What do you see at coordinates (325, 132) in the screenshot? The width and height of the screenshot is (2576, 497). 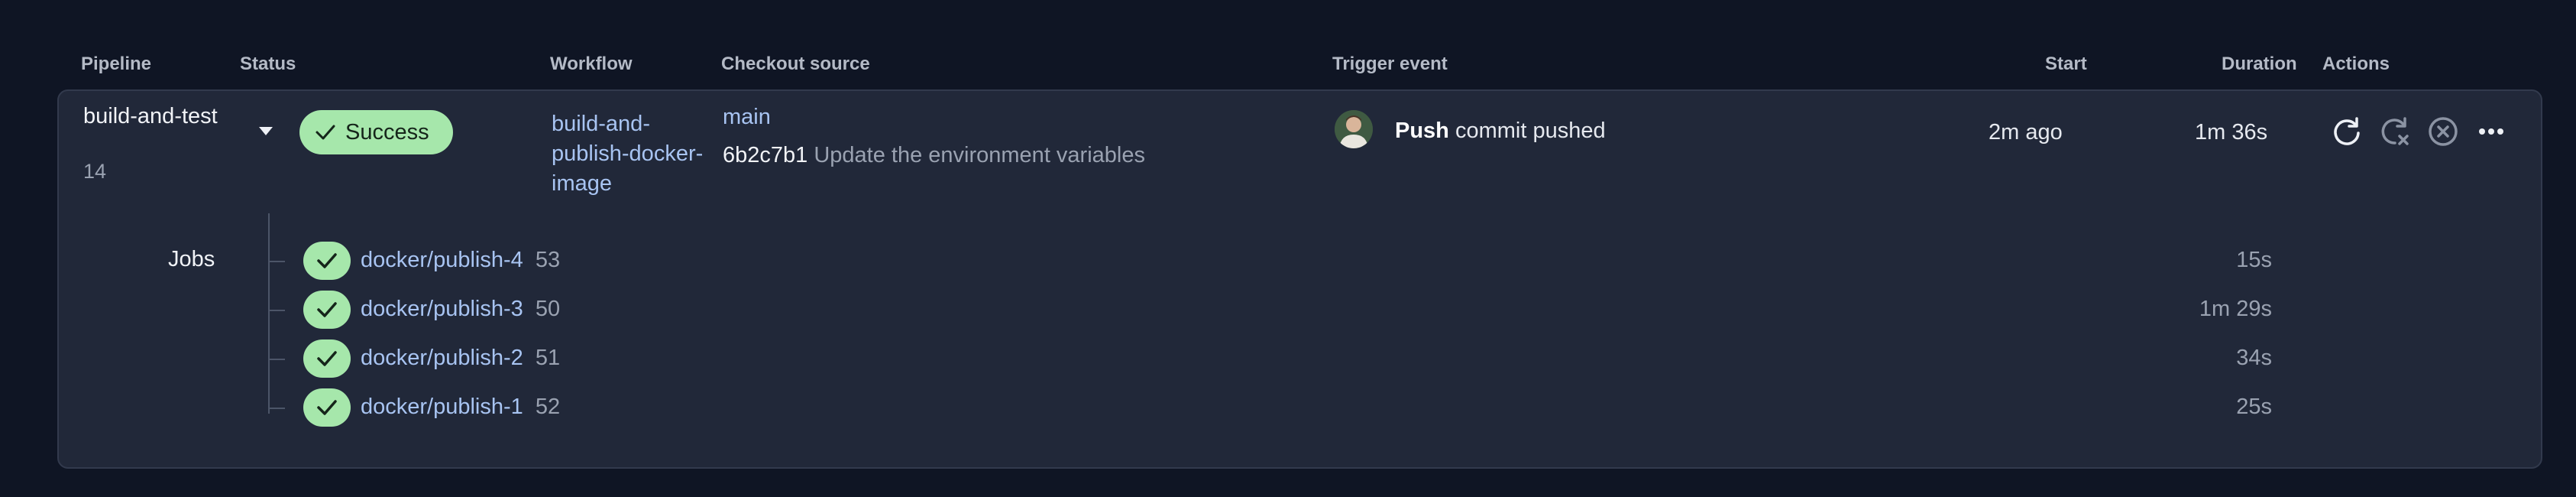 I see `check-icon` at bounding box center [325, 132].